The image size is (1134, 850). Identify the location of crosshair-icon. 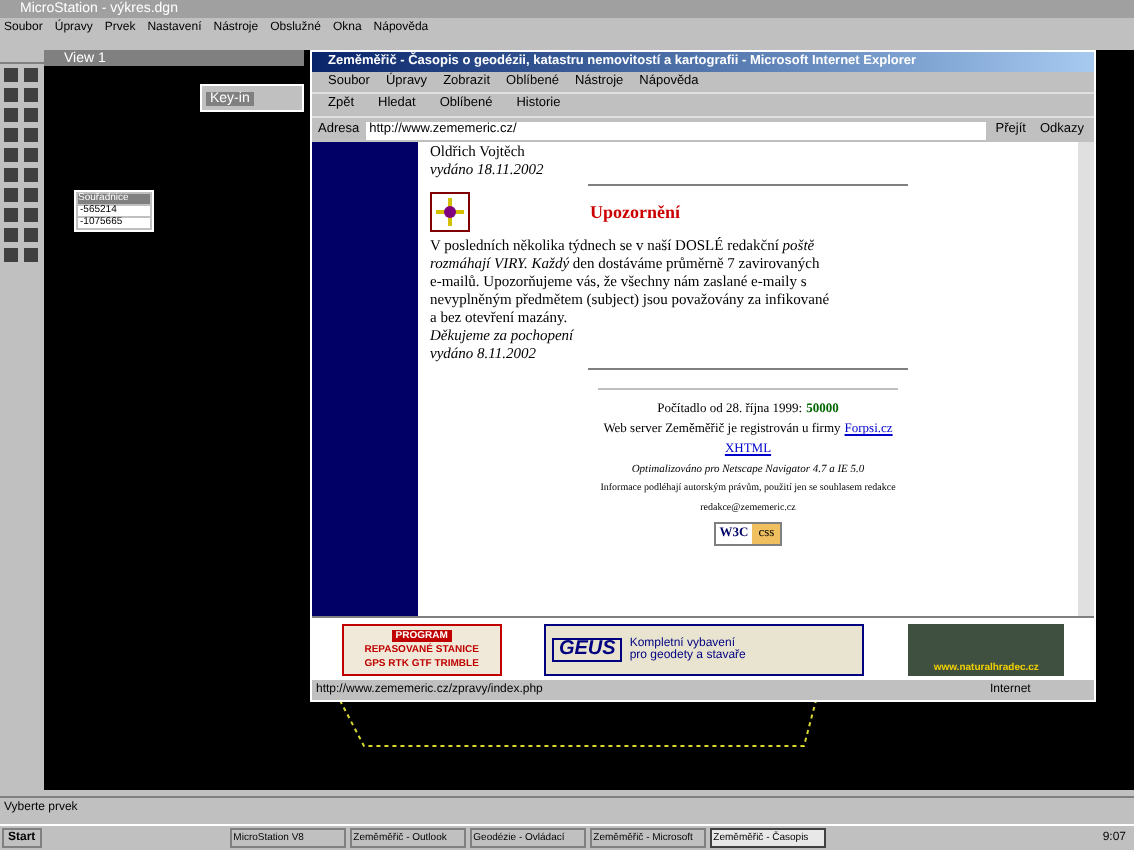
(450, 212).